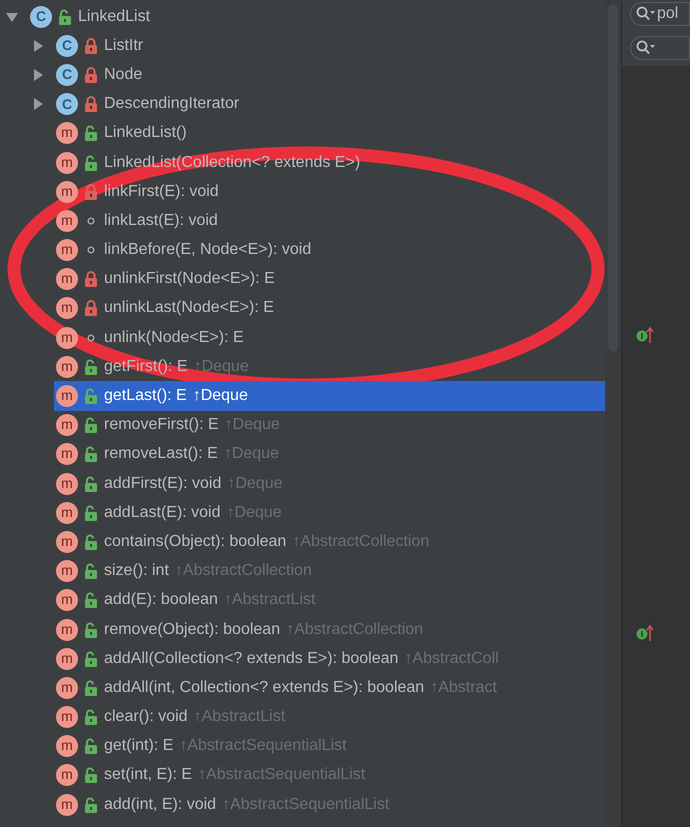  I want to click on search-field: pol, so click(660, 14).